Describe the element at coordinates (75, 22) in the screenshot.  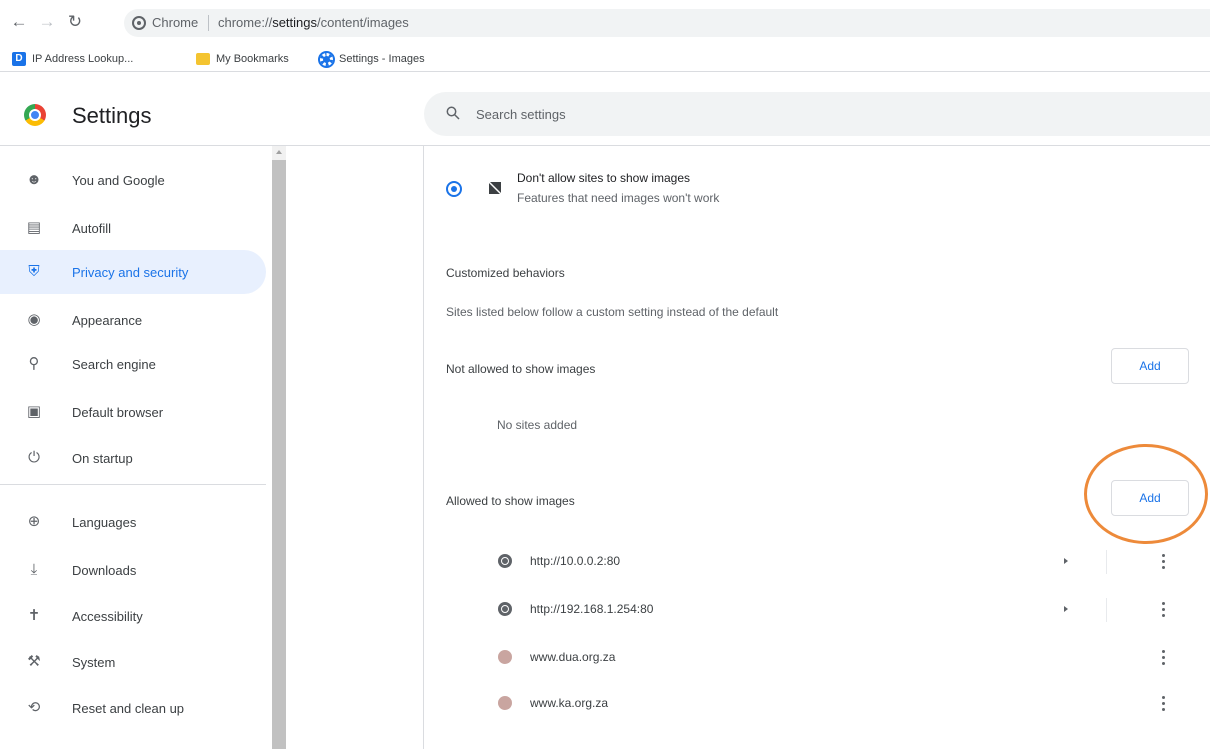
I see `reload-icon: ↻` at that location.